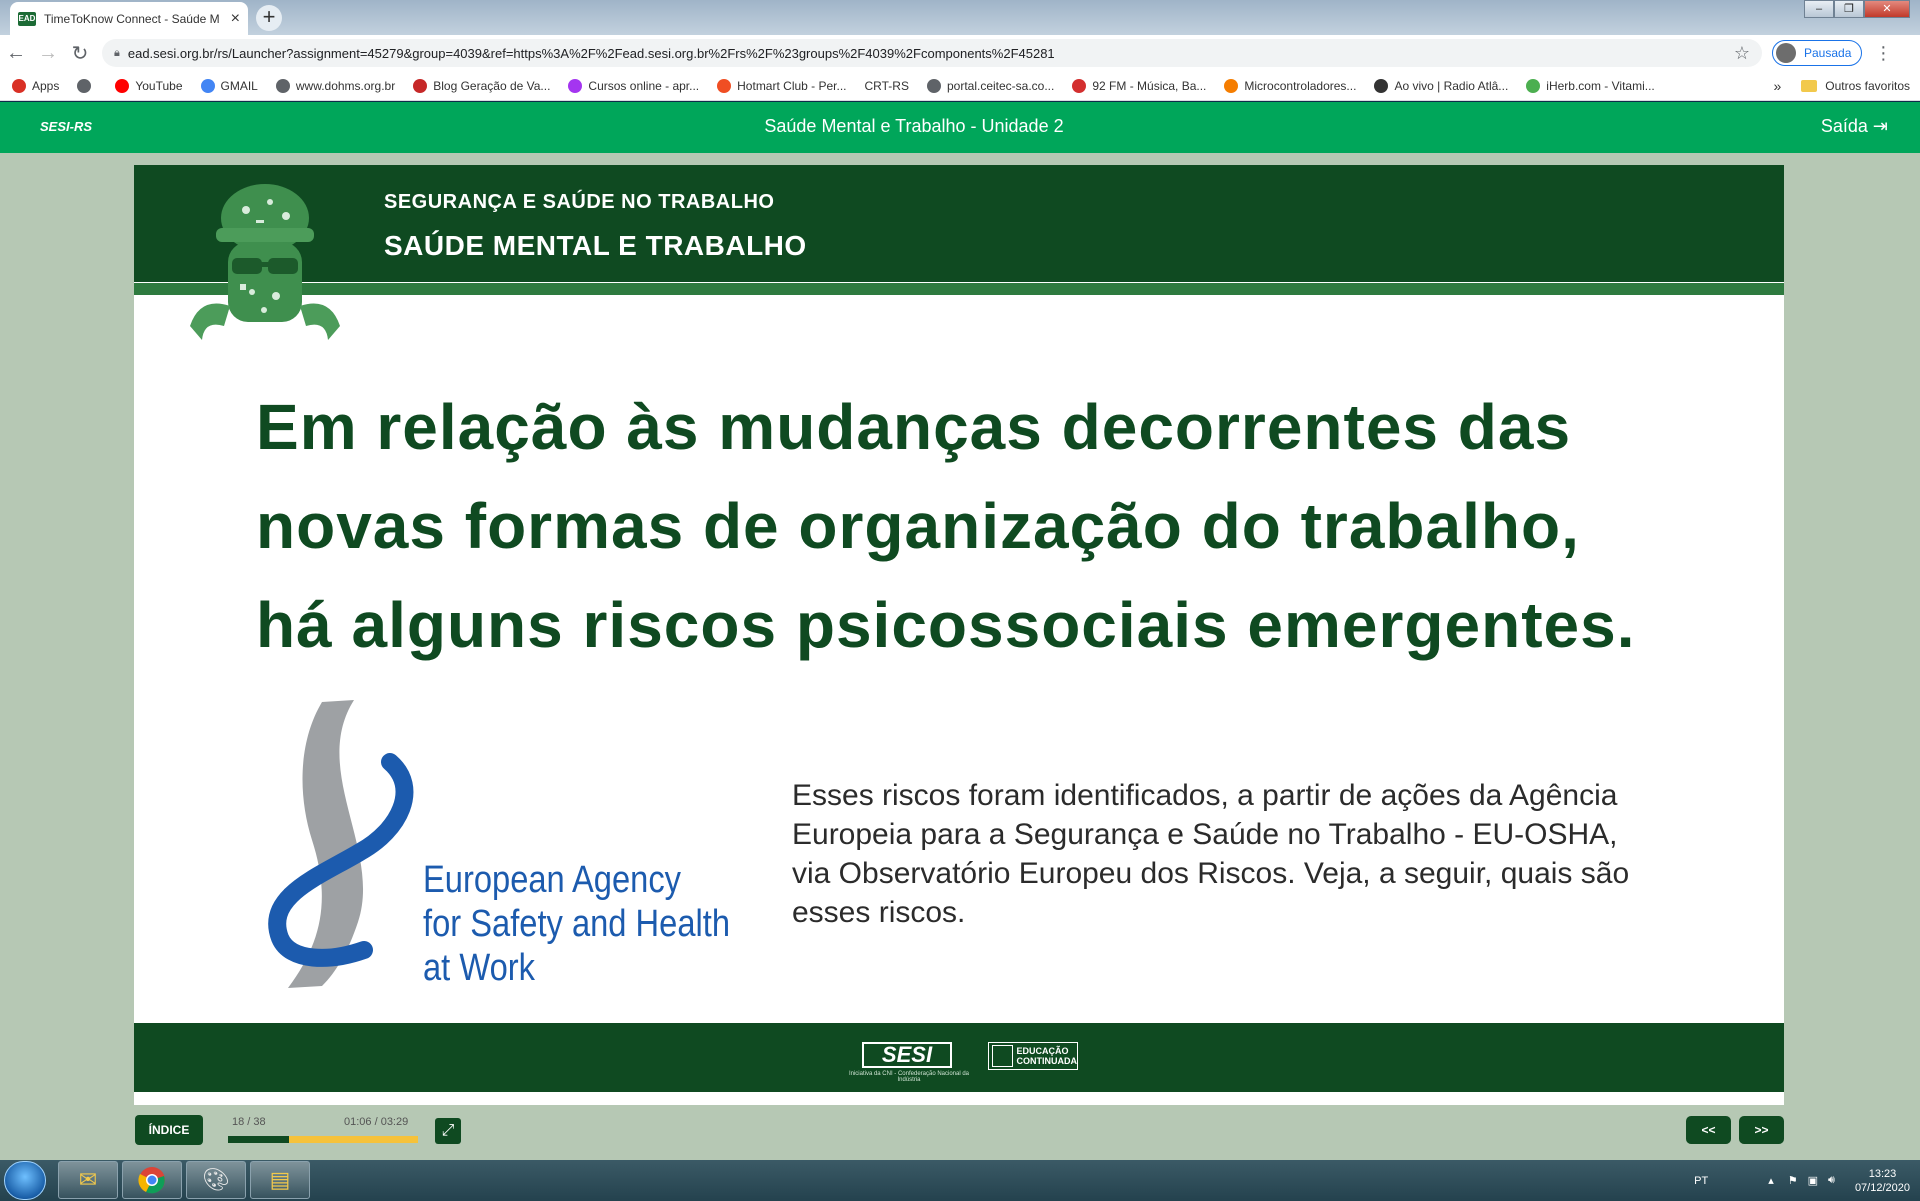  Describe the element at coordinates (235, 19) in the screenshot. I see `close-tab-icon: ×` at that location.